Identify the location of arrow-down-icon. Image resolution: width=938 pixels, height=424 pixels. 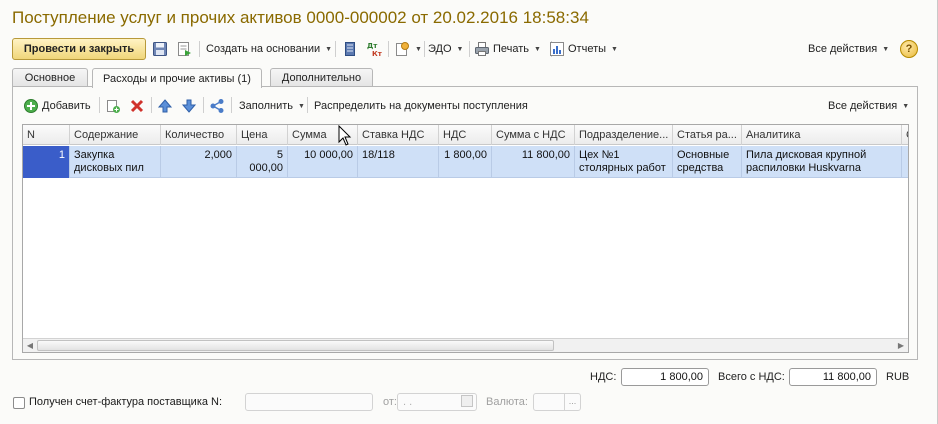
(189, 106).